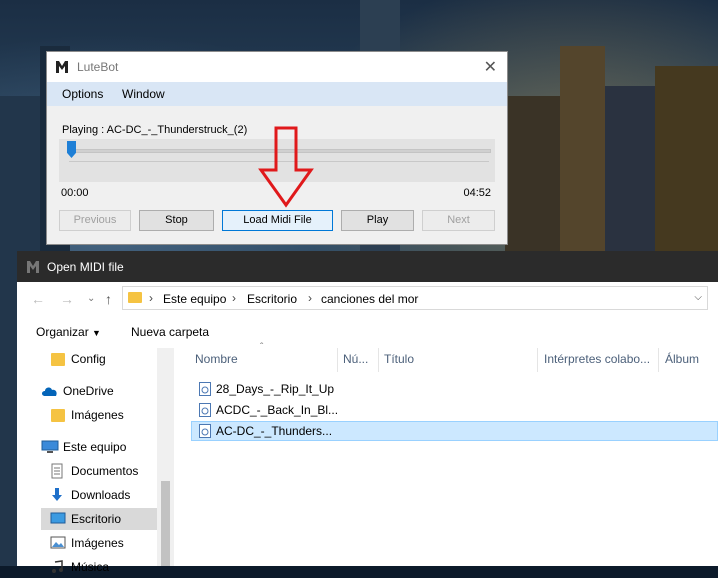 The image size is (718, 578). What do you see at coordinates (399, 359) in the screenshot?
I see `column-header-titulo: Título` at bounding box center [399, 359].